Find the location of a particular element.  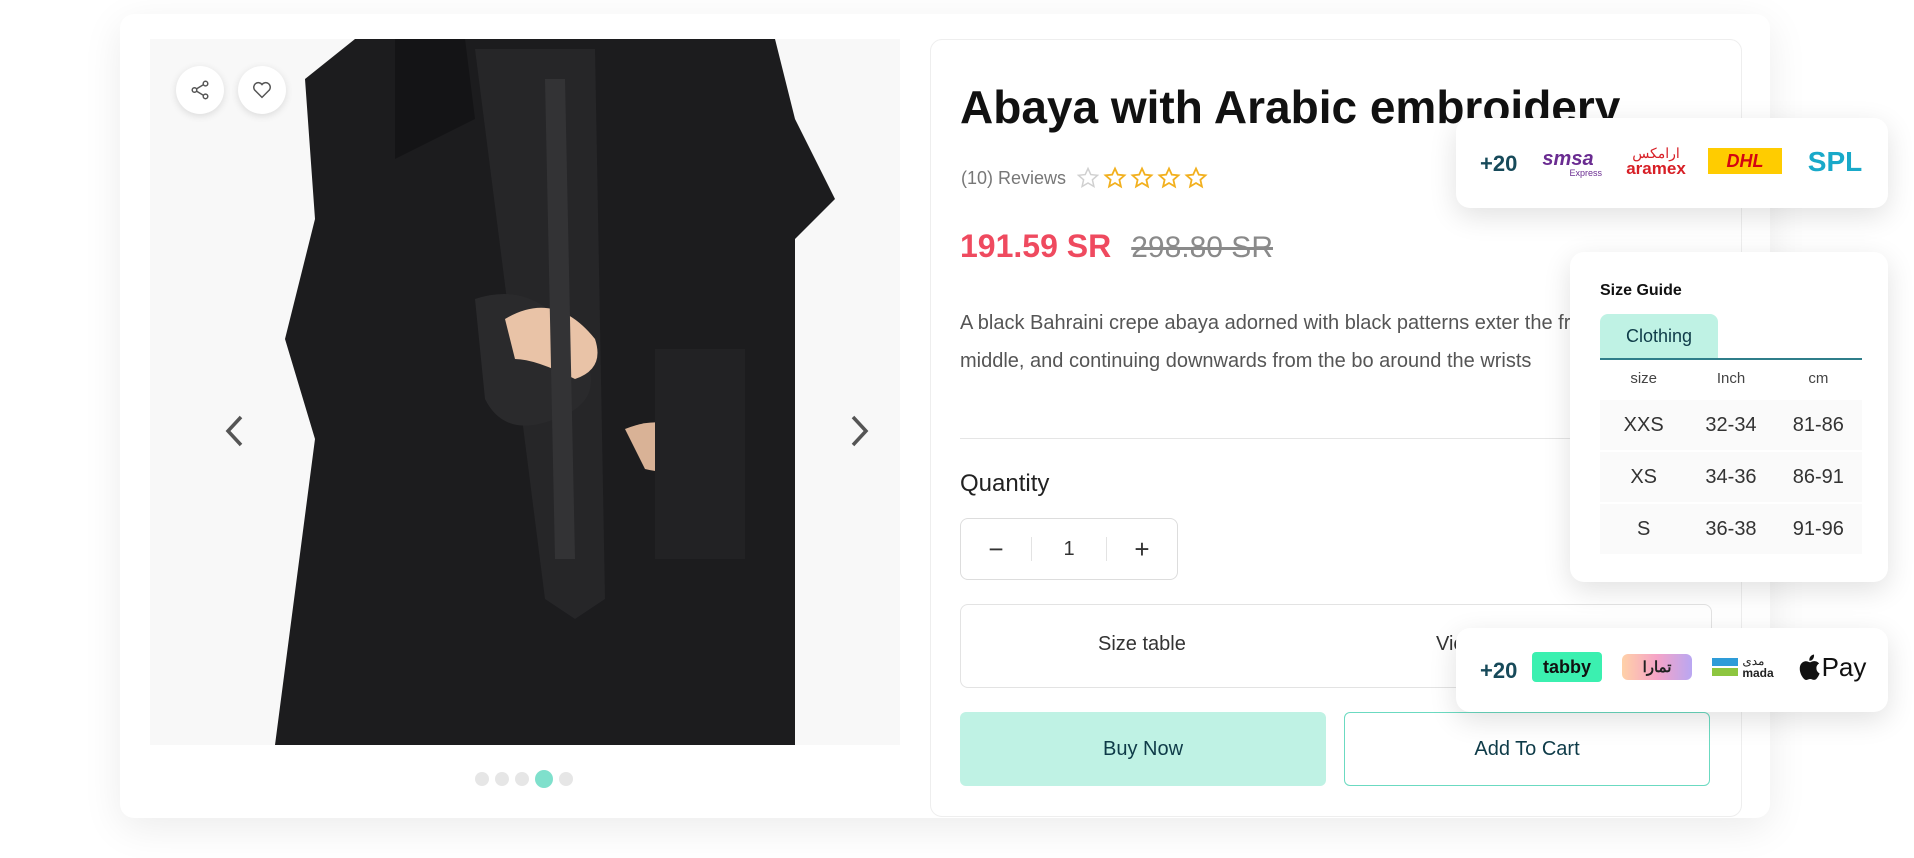

header-size: size is located at coordinates (1643, 378).